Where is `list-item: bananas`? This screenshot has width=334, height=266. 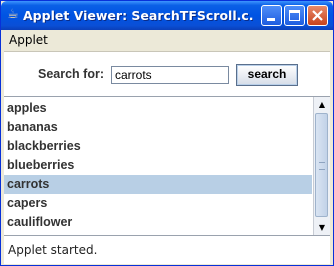 list-item: bananas is located at coordinates (158, 127).